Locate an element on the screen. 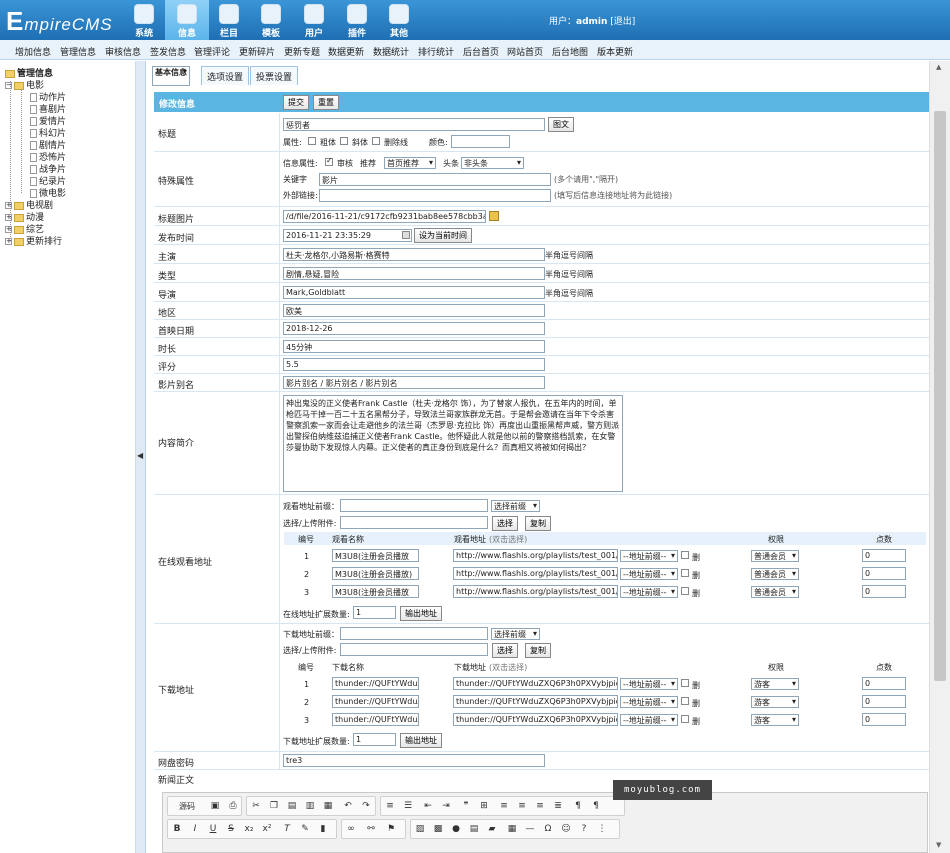 Image resolution: width=950 pixels, height=853 pixels. sidebar-splitter: ◀ is located at coordinates (141, 457).